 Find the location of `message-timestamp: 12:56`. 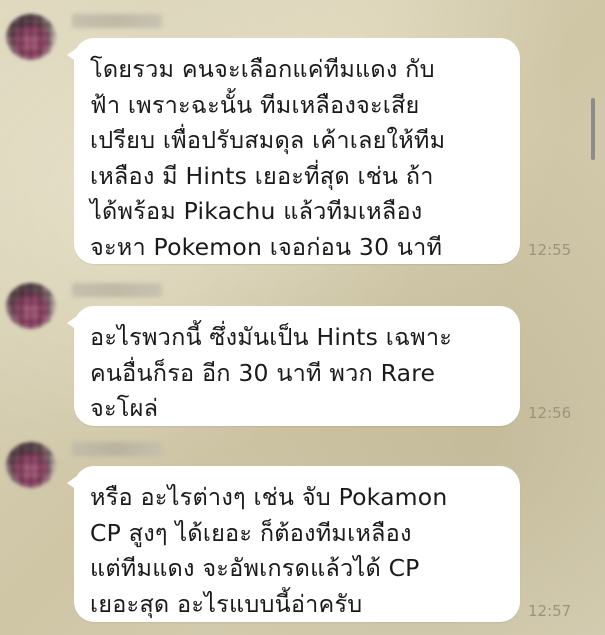

message-timestamp: 12:56 is located at coordinates (550, 413).